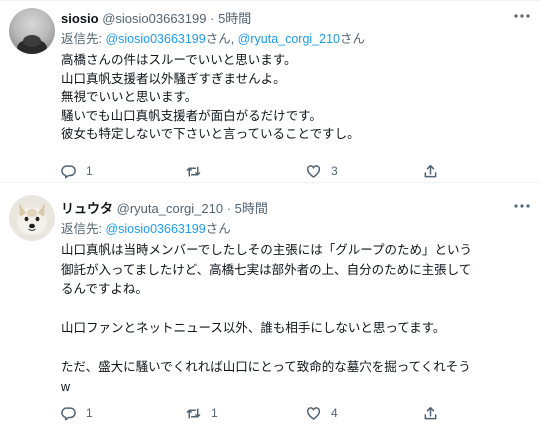 This screenshot has width=541, height=439. I want to click on retweet-count: 1, so click(214, 413).